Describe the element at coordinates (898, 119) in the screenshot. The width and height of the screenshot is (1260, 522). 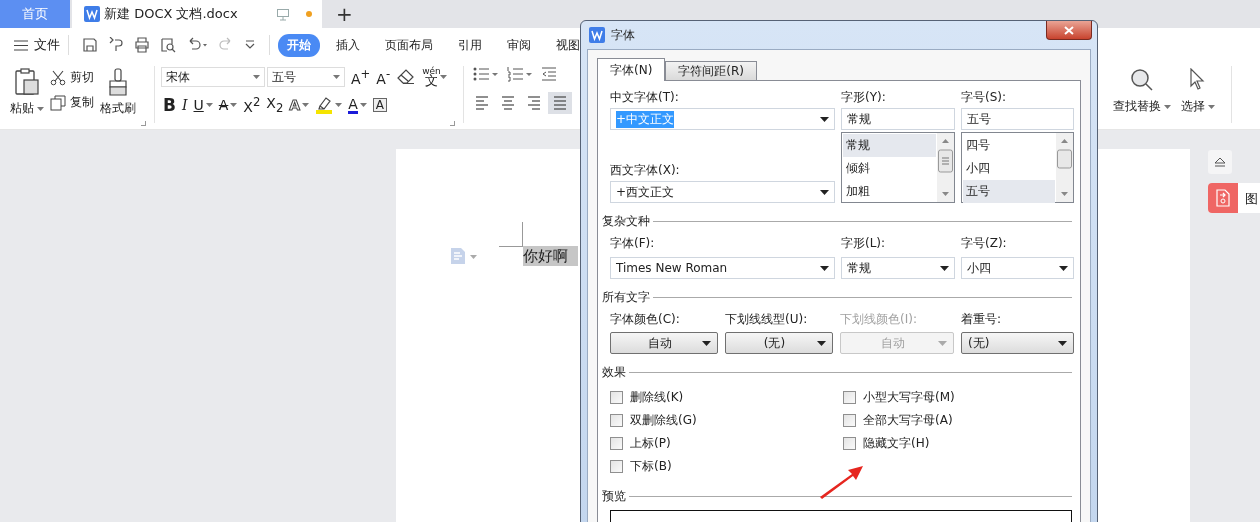
I see `input-field: 常规` at that location.